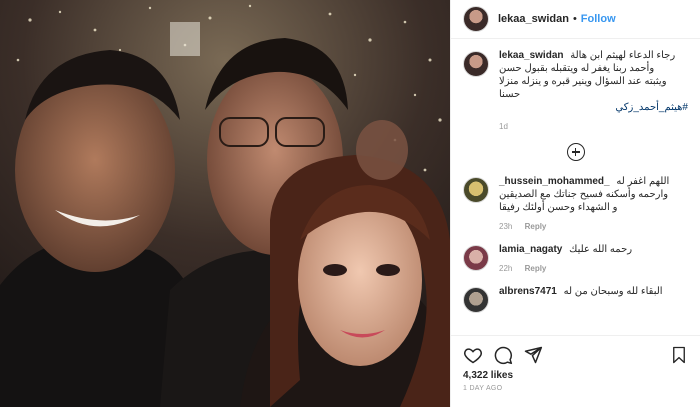 The width and height of the screenshot is (700, 407). I want to click on share-icon, so click(533, 355).